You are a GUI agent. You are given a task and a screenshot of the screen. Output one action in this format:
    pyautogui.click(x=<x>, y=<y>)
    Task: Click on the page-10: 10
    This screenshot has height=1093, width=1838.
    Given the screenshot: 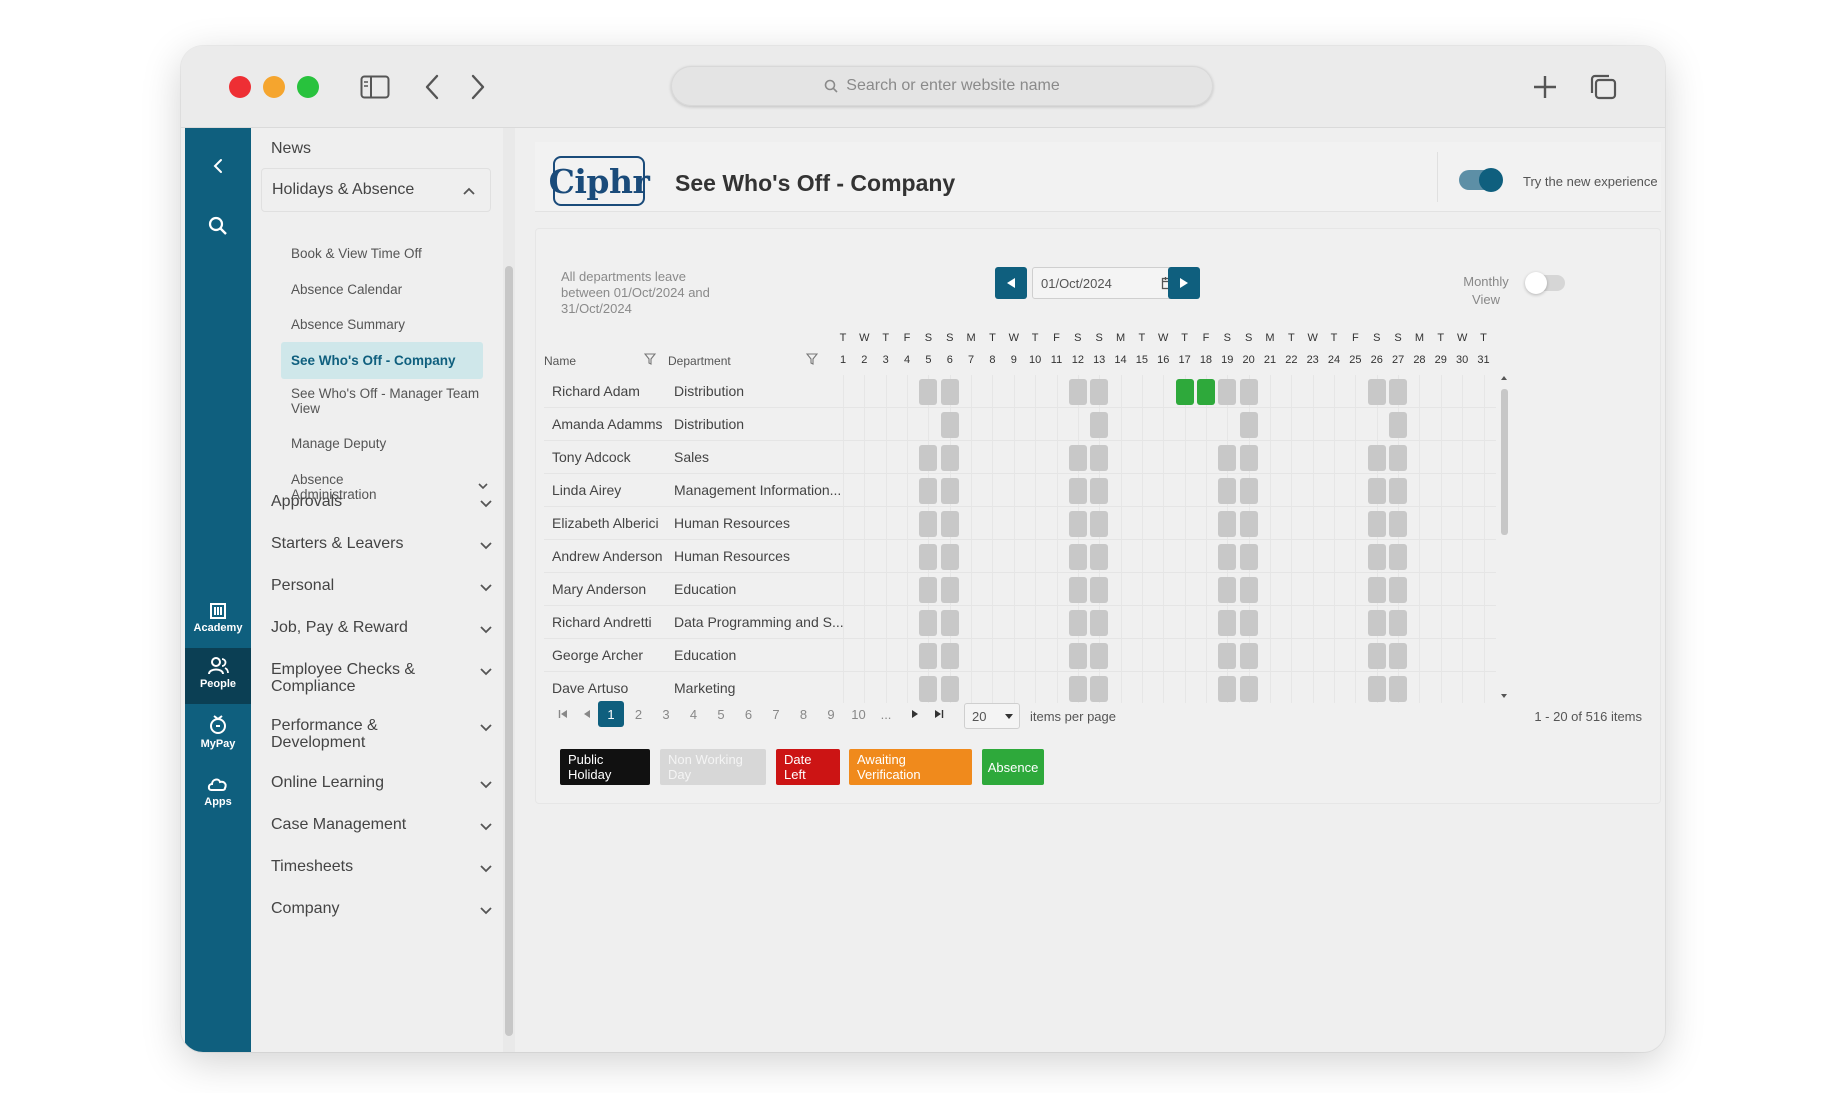 What is the action you would take?
    pyautogui.click(x=859, y=714)
    